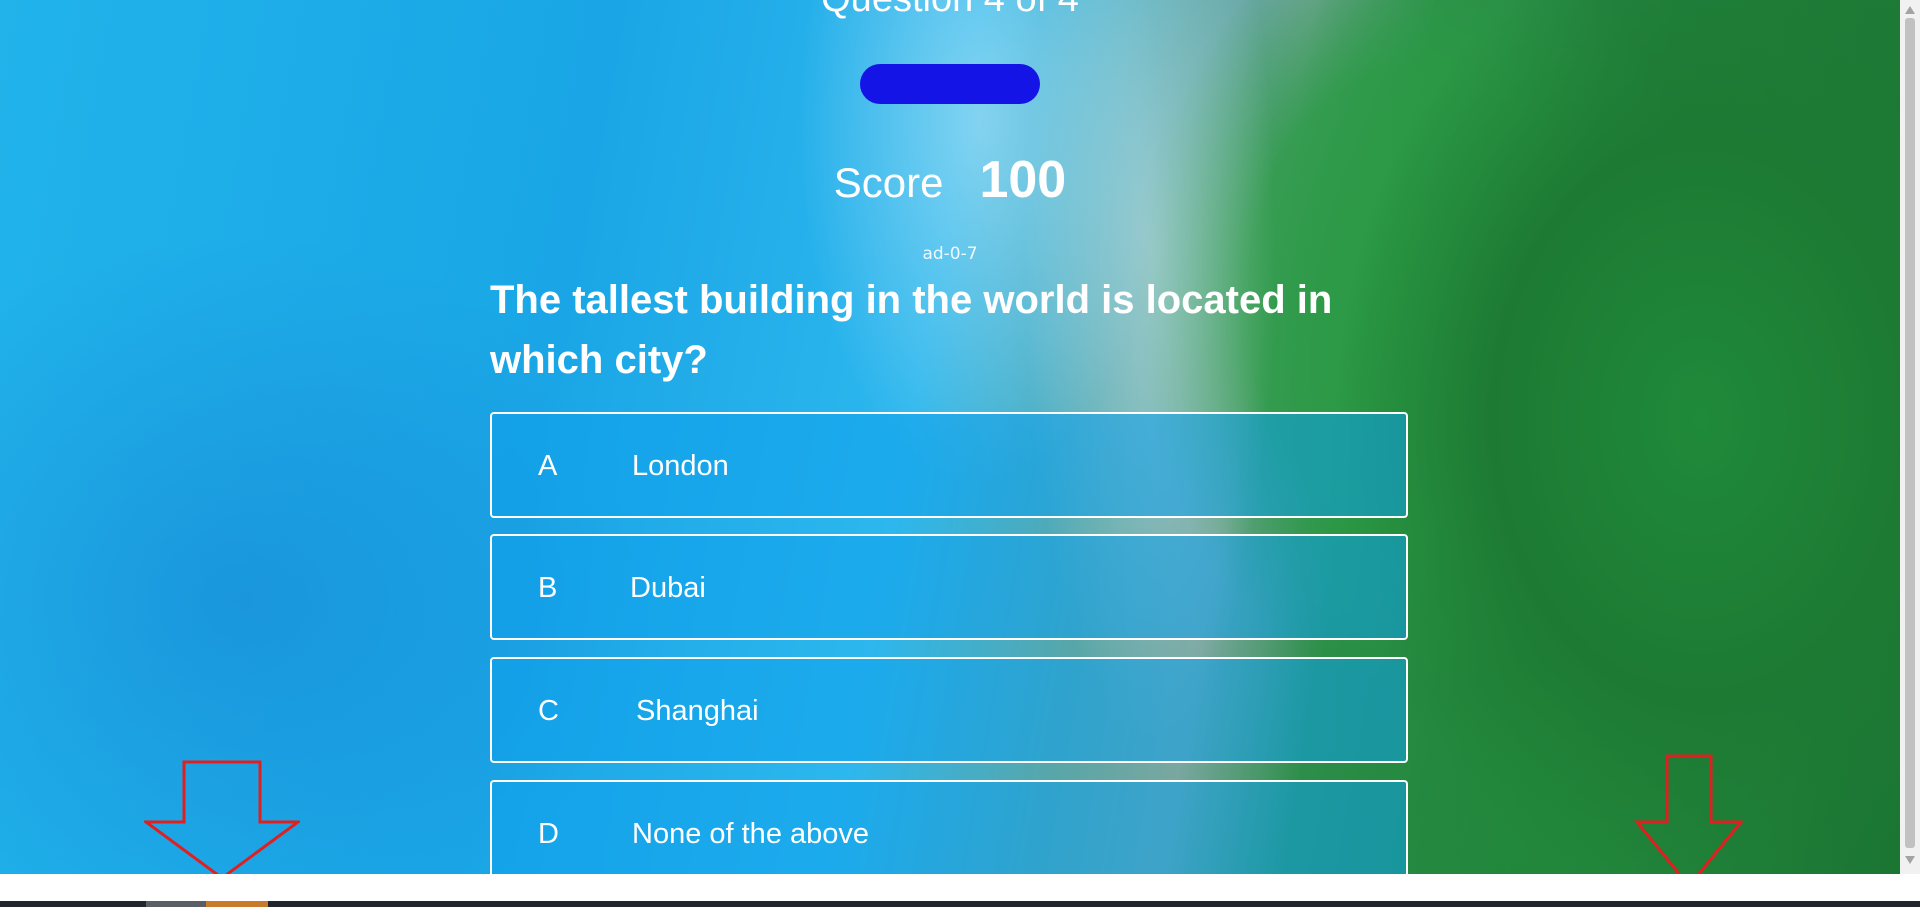 Image resolution: width=1920 pixels, height=907 pixels. Describe the element at coordinates (668, 588) in the screenshot. I see `option-text: Dubai` at that location.